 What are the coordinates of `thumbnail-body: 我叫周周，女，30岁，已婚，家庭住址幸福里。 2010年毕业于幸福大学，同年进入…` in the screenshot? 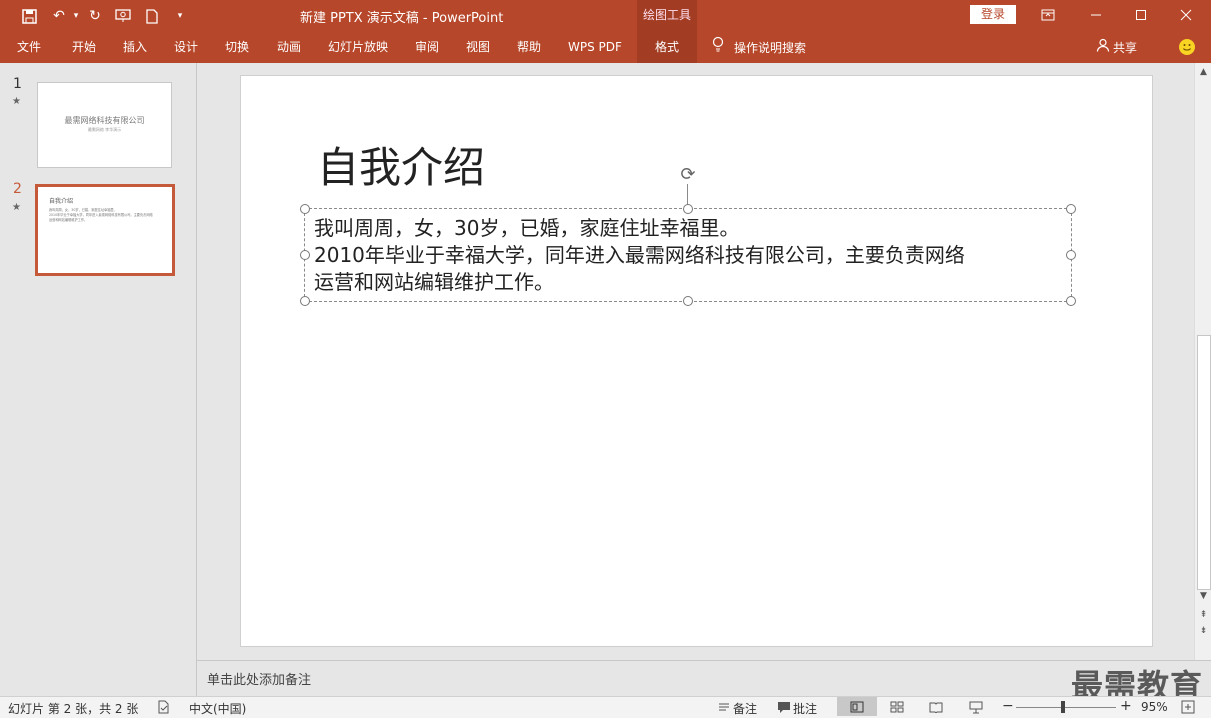 It's located at (101, 215).